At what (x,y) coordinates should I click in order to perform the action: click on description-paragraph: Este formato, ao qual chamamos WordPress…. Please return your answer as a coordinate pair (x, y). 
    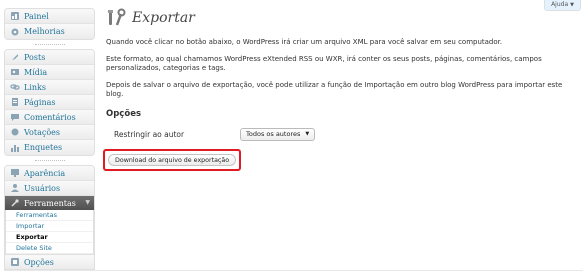
    Looking at the image, I should click on (324, 63).